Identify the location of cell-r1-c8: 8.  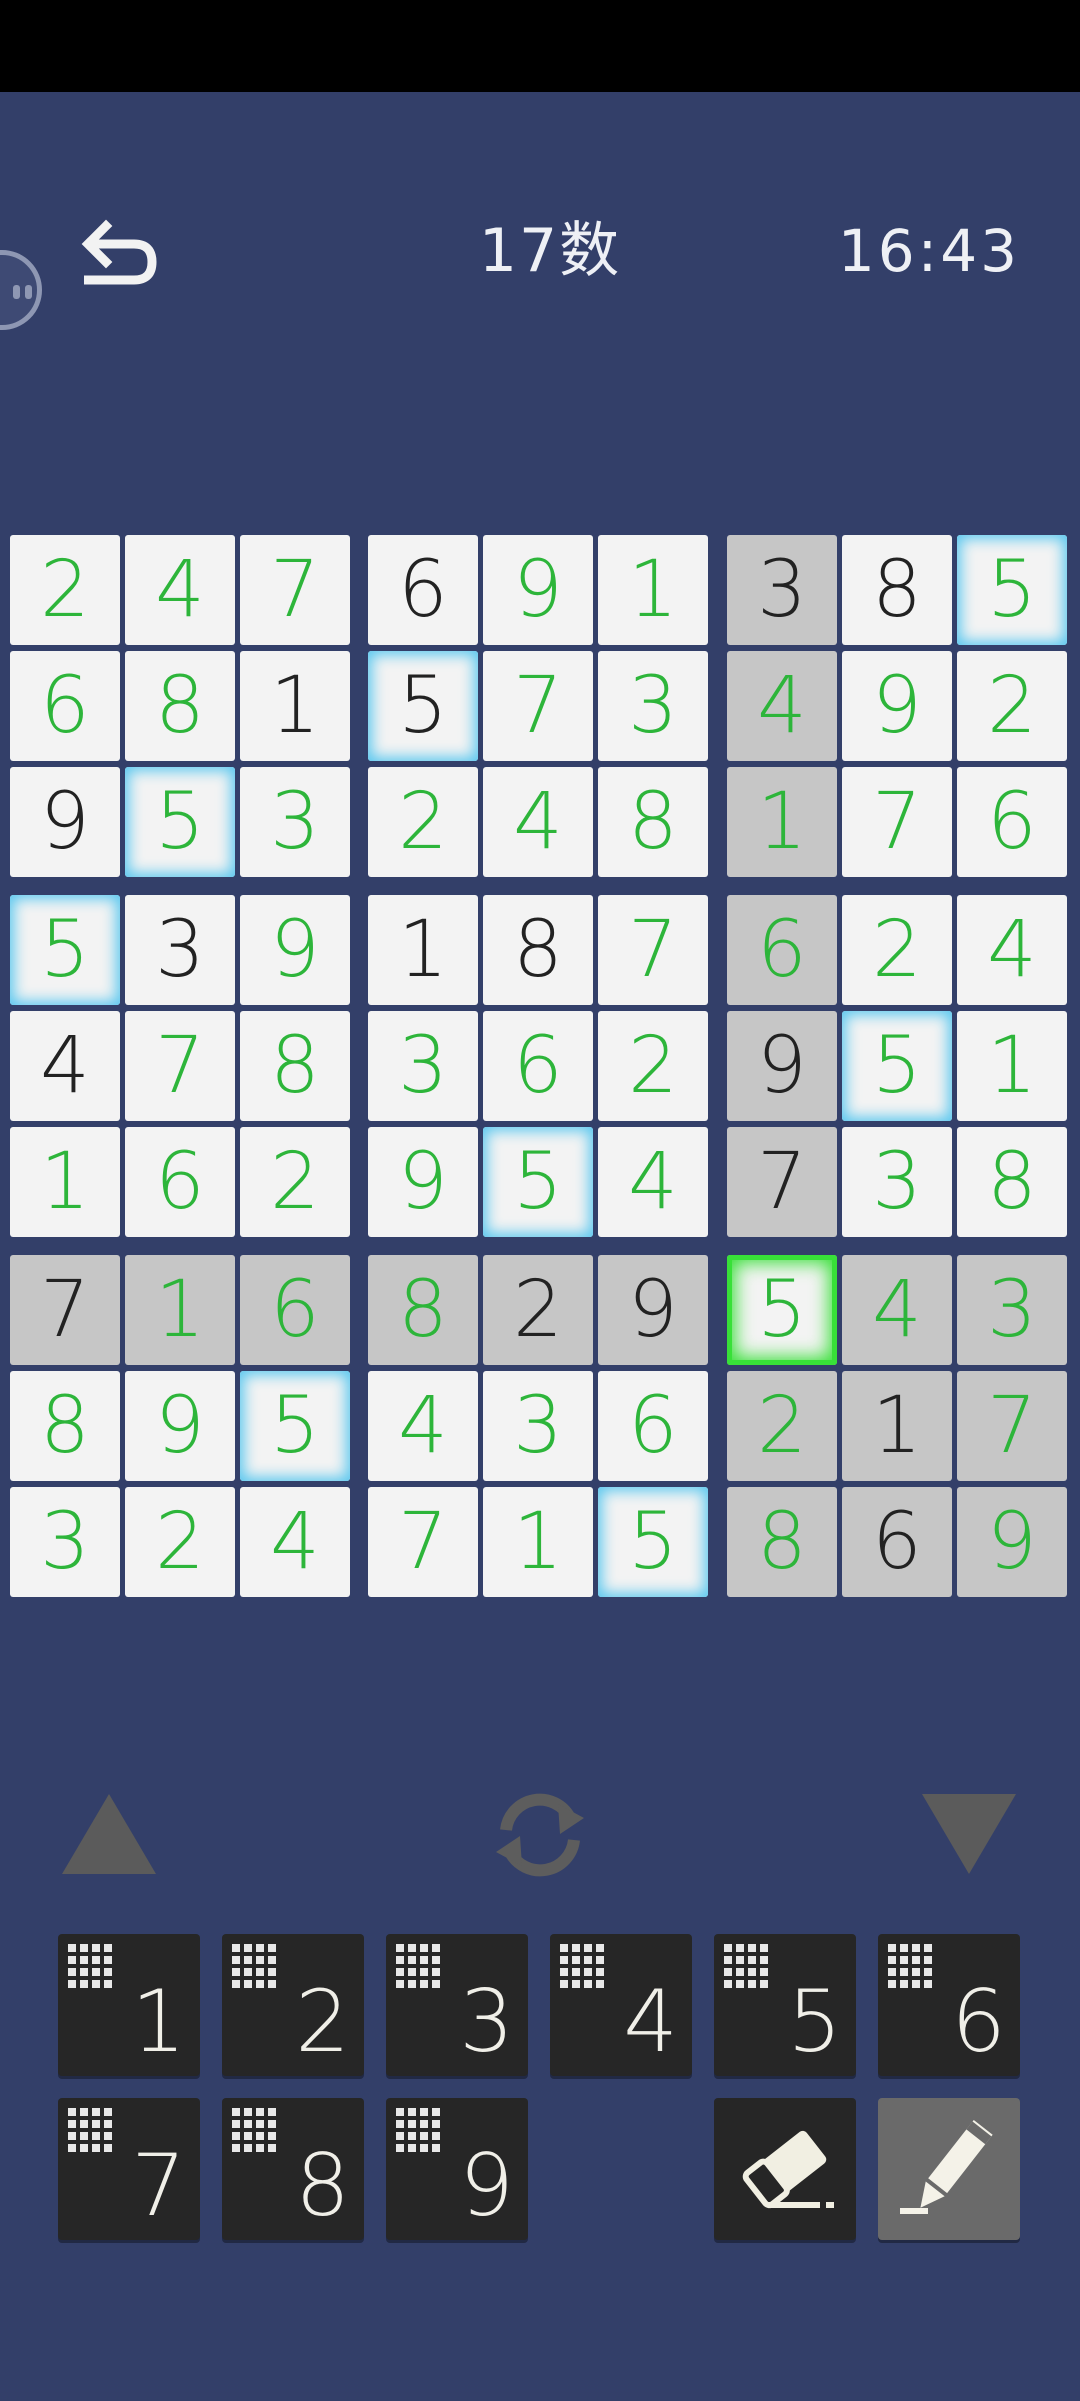
(897, 590).